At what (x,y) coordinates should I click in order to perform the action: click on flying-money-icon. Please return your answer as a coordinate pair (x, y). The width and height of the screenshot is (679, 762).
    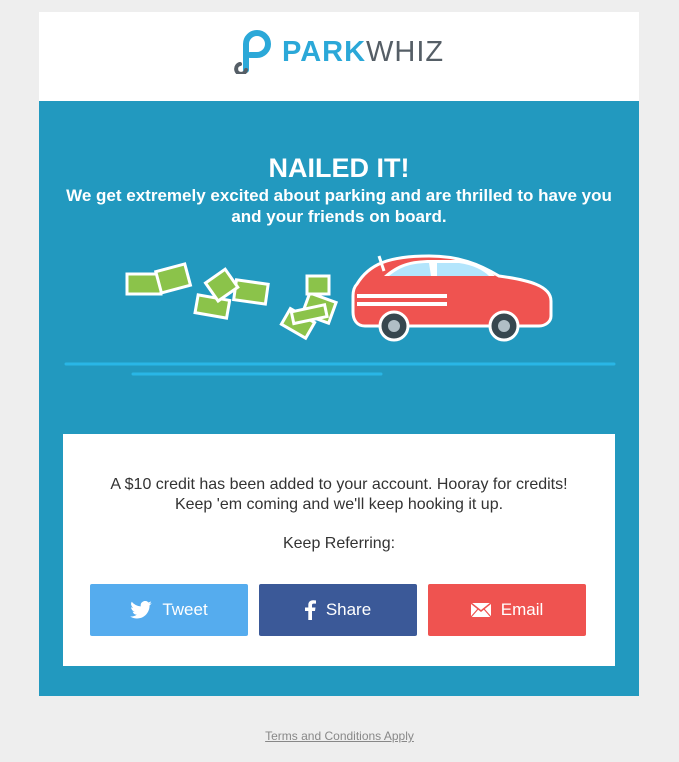
    Looking at the image, I should click on (232, 301).